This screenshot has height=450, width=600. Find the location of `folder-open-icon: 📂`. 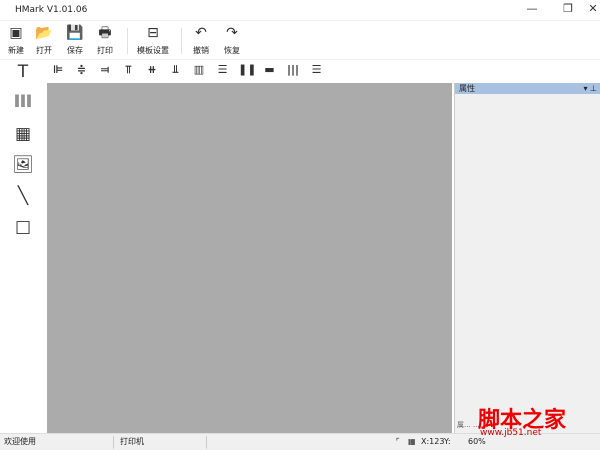

folder-open-icon: 📂 is located at coordinates (44, 33).